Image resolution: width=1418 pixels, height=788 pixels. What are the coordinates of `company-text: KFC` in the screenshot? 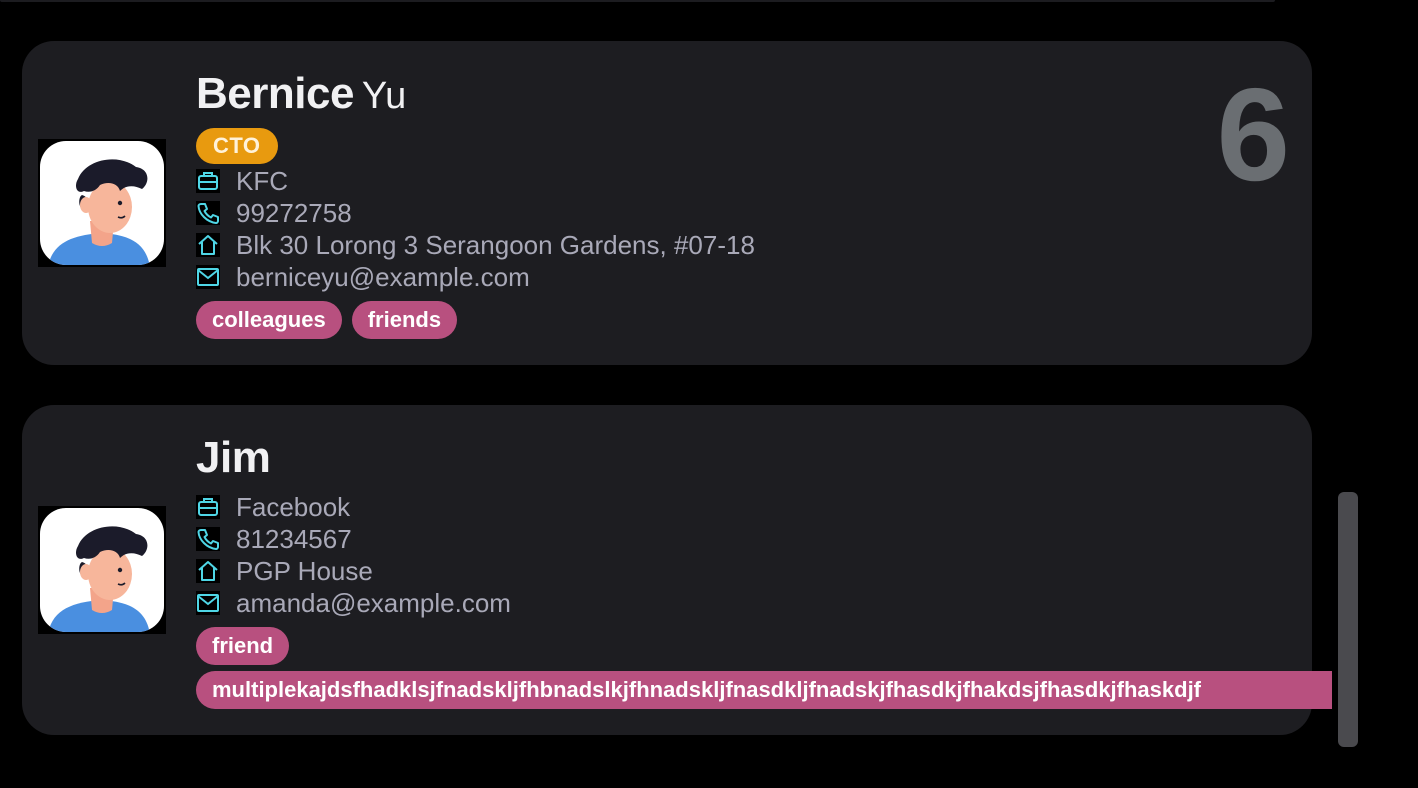 It's located at (262, 180).